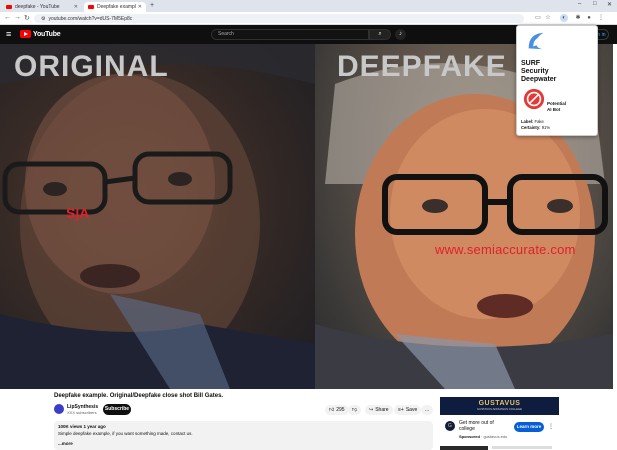 This screenshot has height=450, width=617. I want to click on original-caption: ORIGINAL, so click(91, 66).